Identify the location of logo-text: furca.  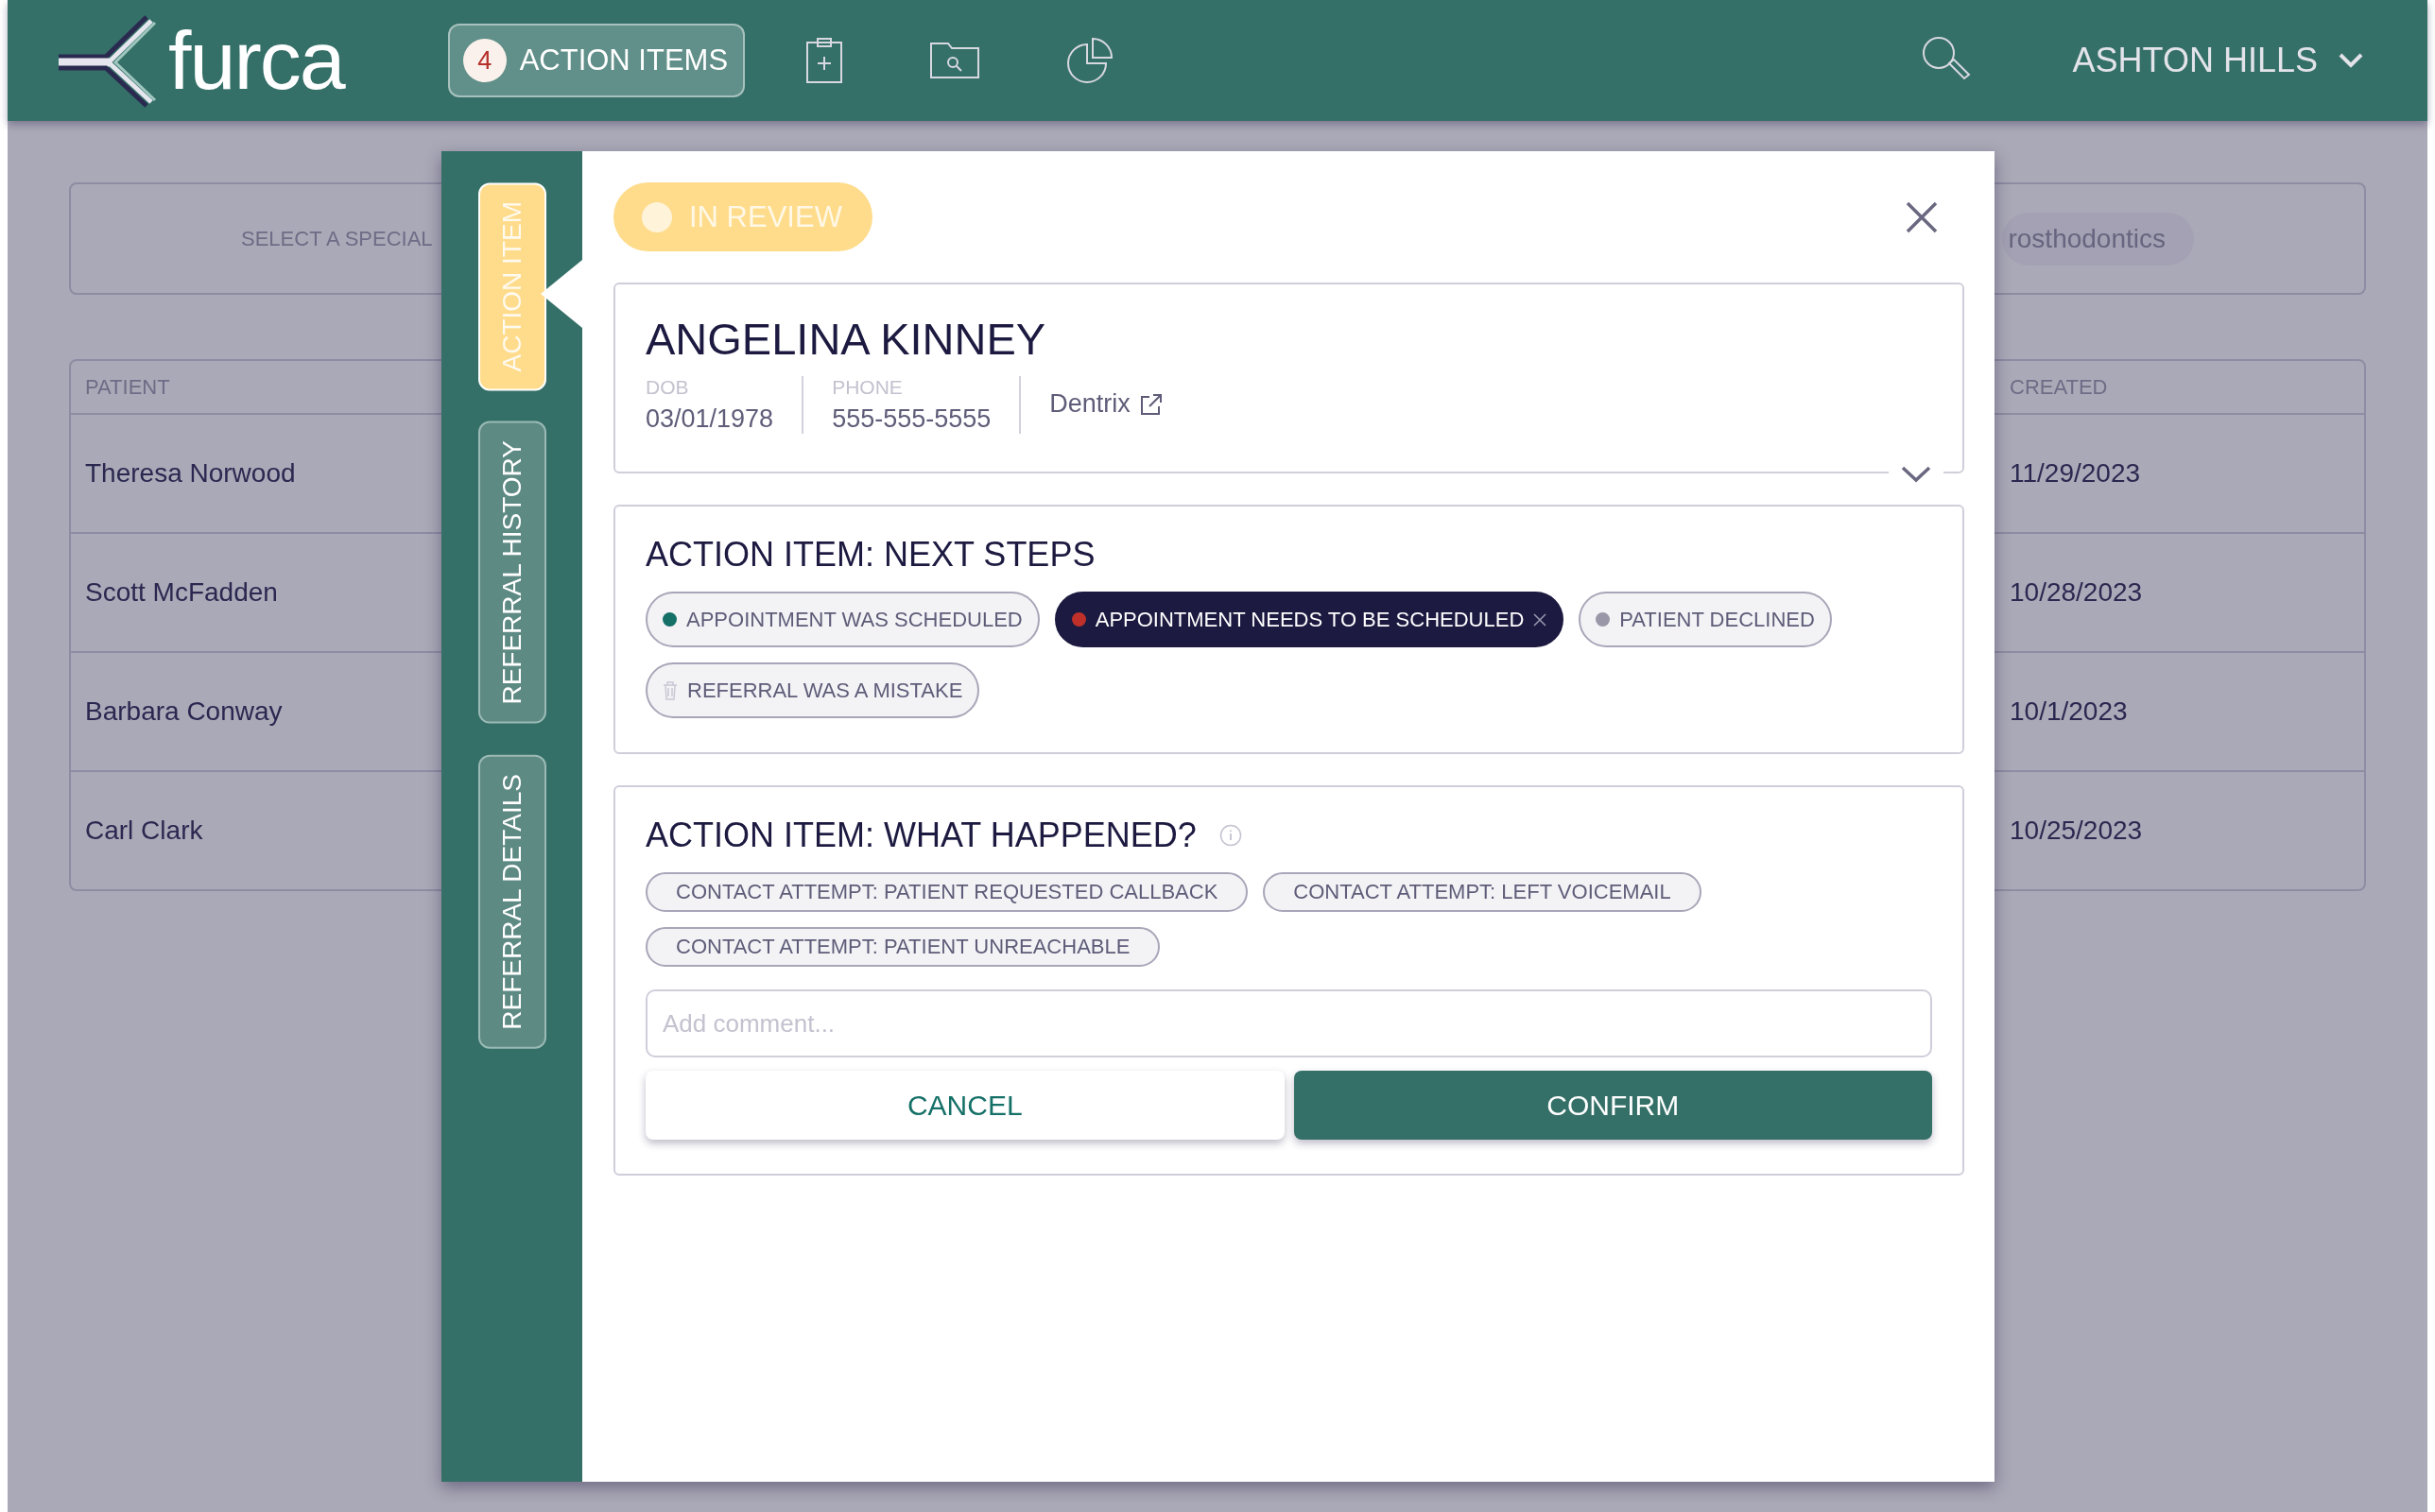
(256, 60).